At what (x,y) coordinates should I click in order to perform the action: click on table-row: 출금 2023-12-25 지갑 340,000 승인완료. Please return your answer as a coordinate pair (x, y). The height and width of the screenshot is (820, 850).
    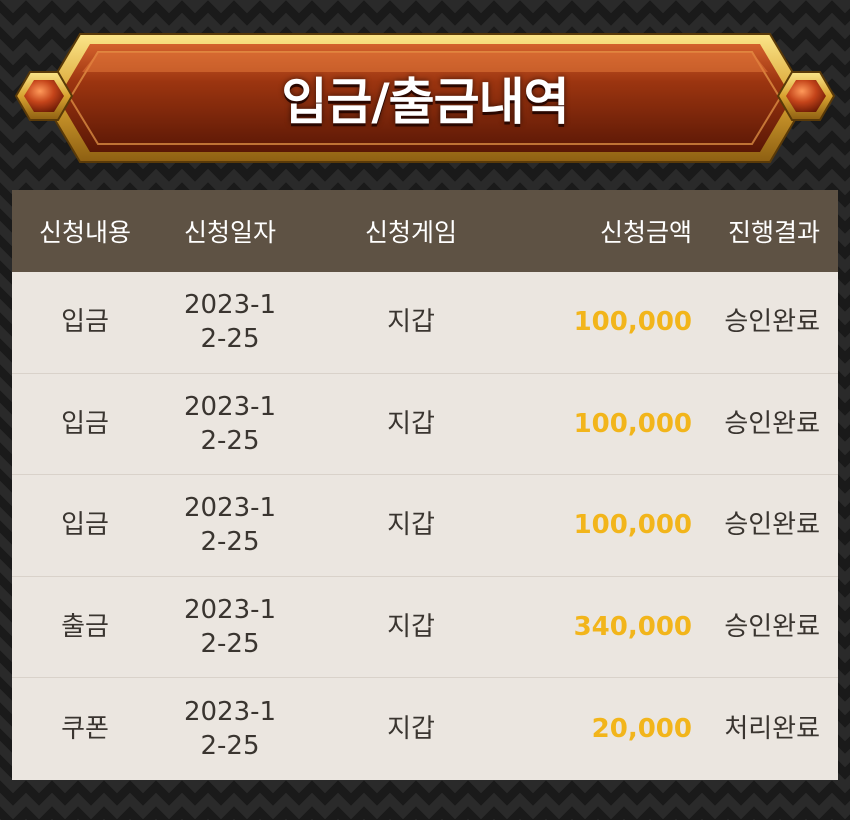
    Looking at the image, I should click on (425, 628).